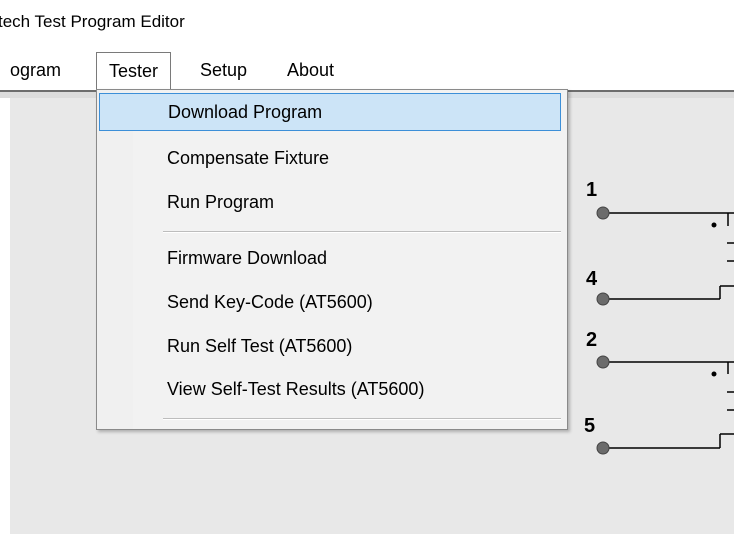  Describe the element at coordinates (330, 389) in the screenshot. I see `menu-item-view-self-test-results: View Self-Test Results (AT5600)` at that location.